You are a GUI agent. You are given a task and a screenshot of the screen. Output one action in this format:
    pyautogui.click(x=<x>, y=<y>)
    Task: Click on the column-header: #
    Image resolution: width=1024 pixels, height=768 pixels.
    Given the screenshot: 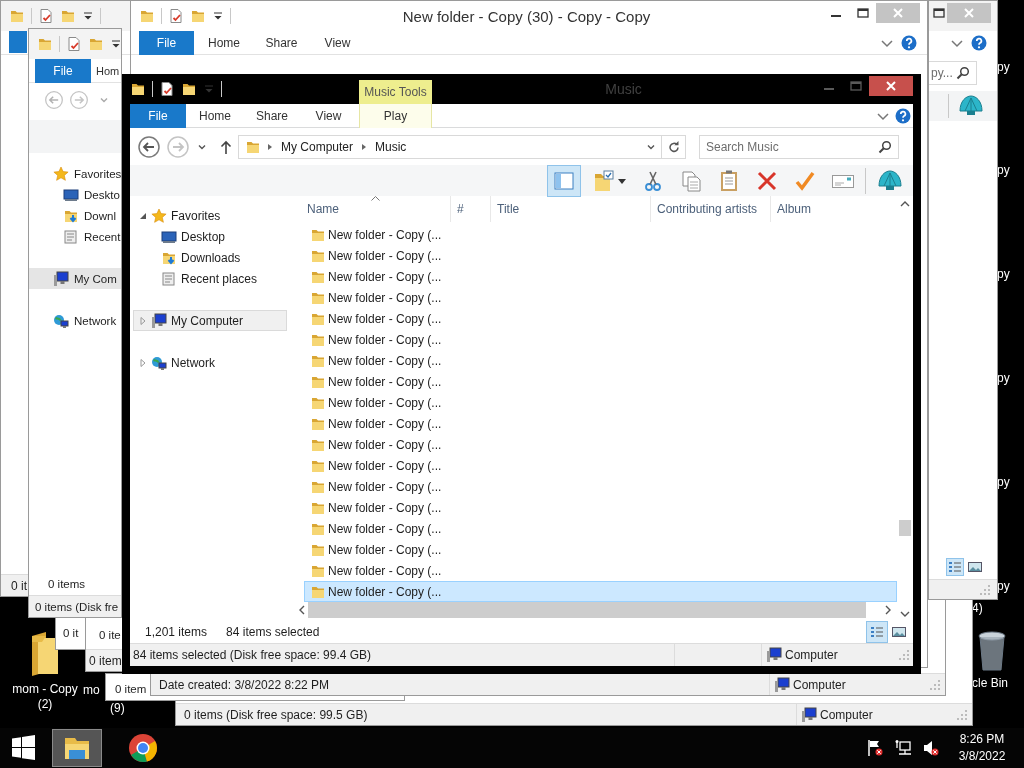 What is the action you would take?
    pyautogui.click(x=470, y=209)
    